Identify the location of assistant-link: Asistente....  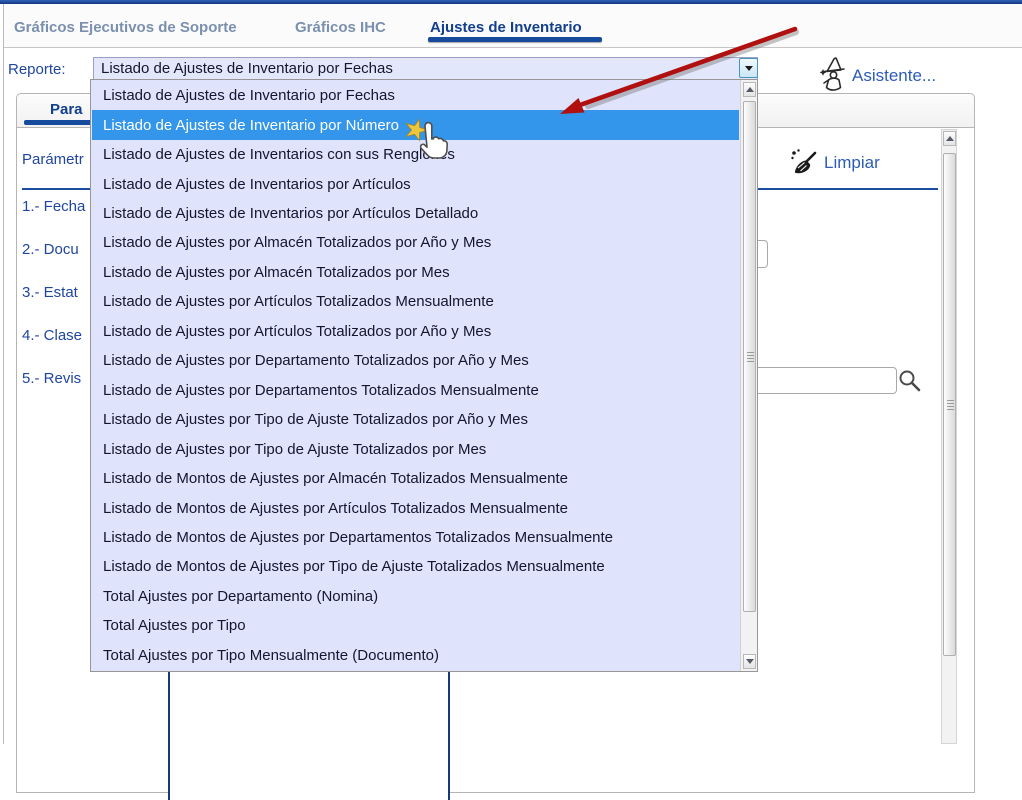
(894, 76).